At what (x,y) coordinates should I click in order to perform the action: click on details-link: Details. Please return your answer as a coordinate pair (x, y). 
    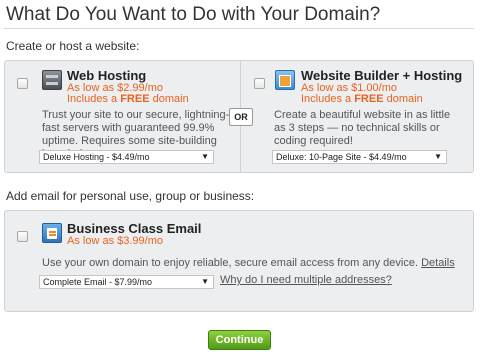
    Looking at the image, I should click on (438, 263).